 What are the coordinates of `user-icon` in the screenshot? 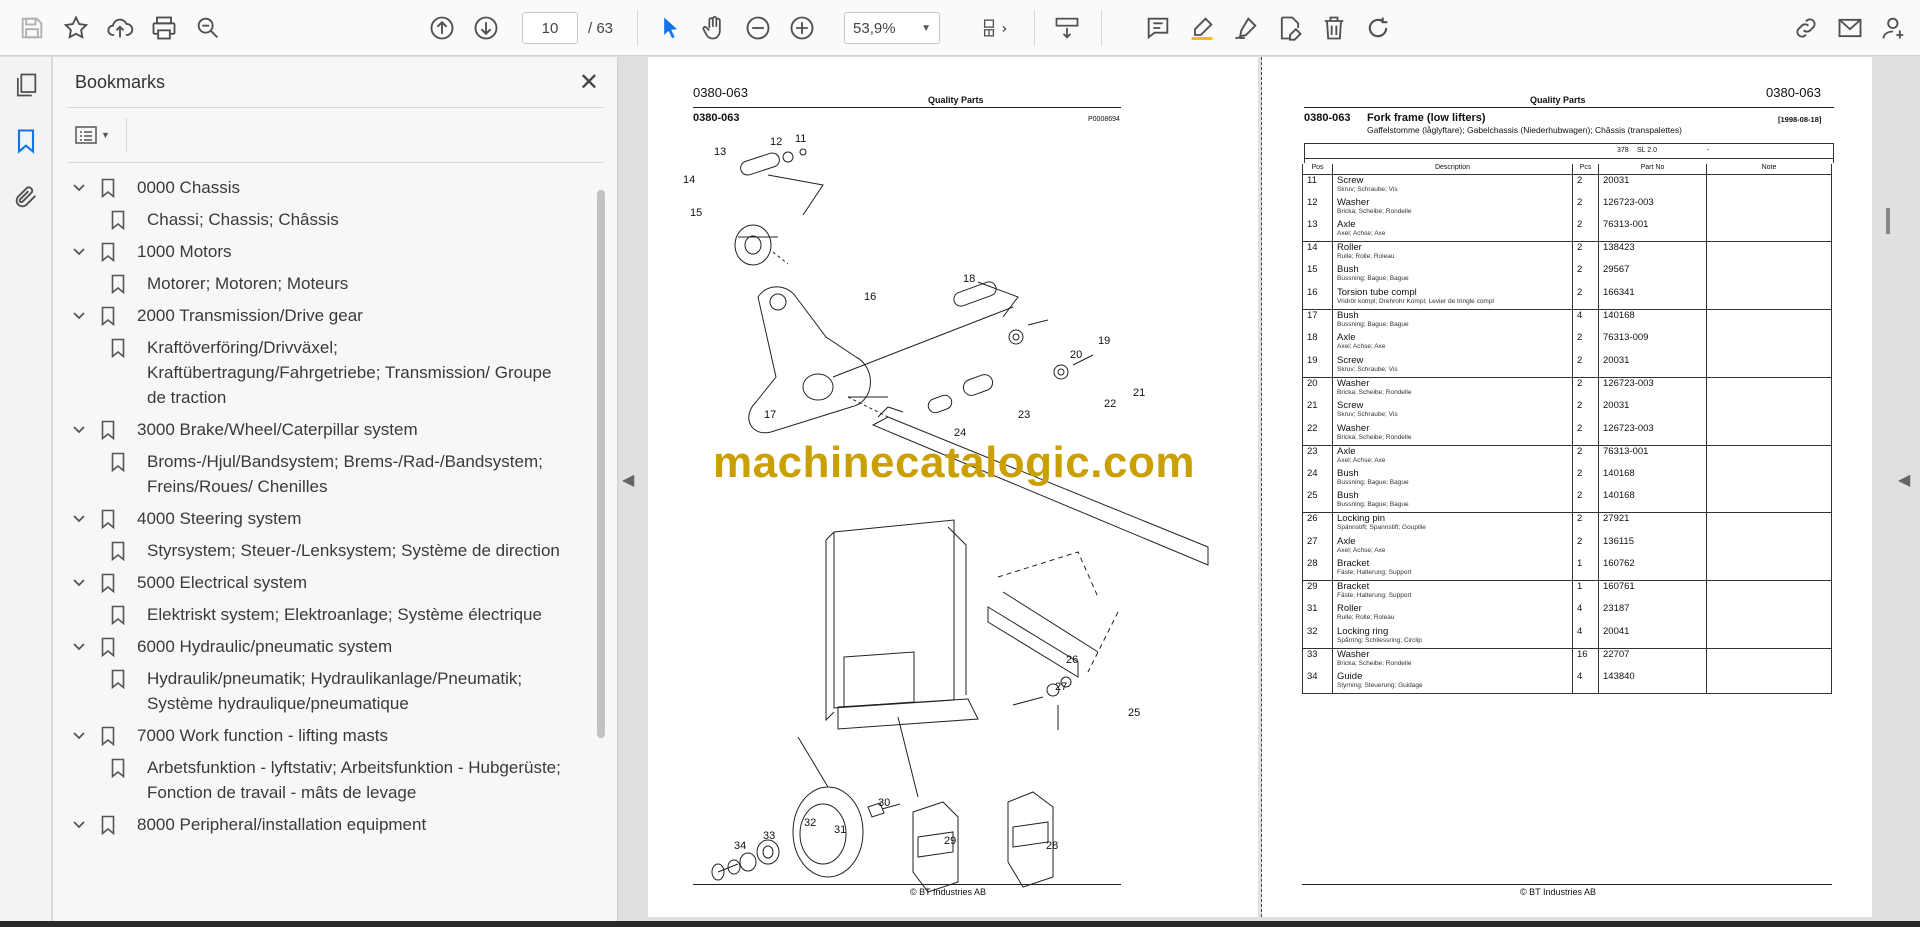 It's located at (1894, 28).